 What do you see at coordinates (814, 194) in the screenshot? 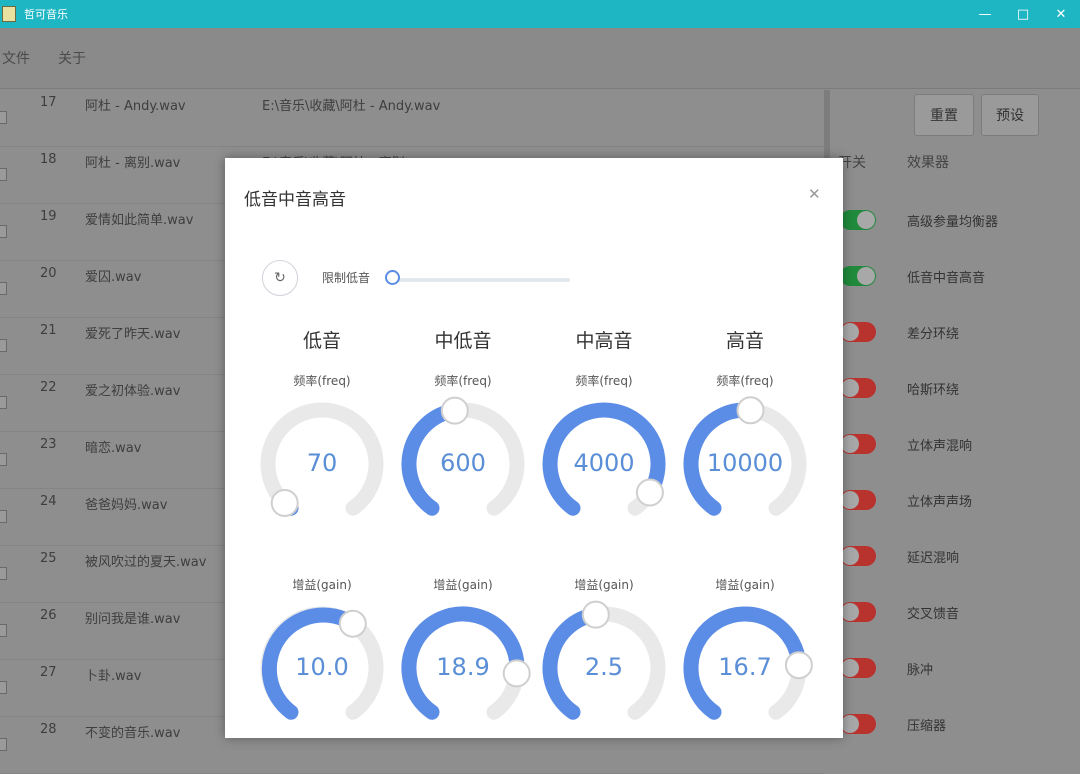
I see `close-icon: ✕` at bounding box center [814, 194].